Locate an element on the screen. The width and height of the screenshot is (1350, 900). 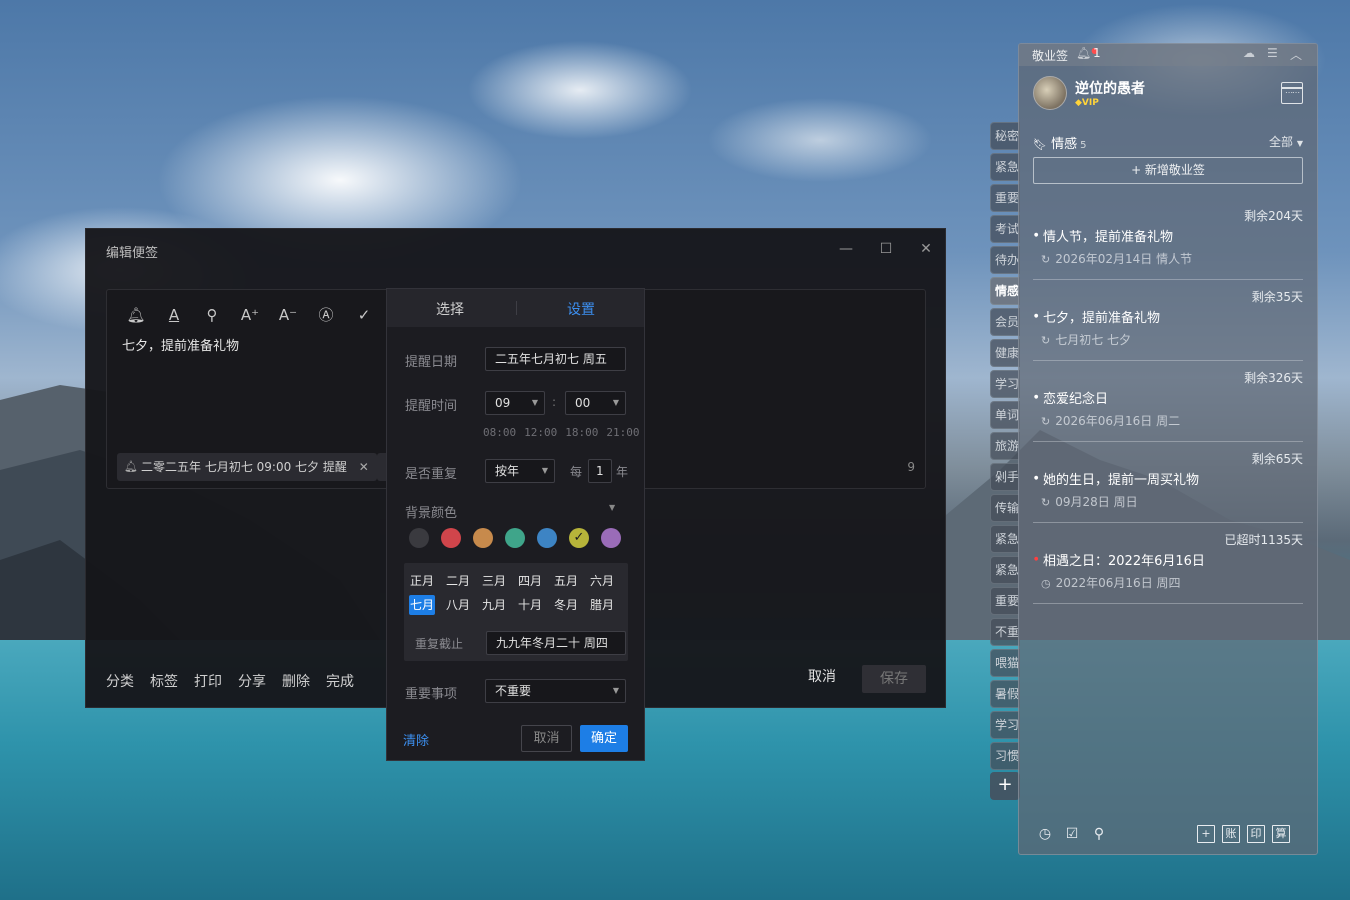
side-tab: 不重 is located at coordinates (1005, 632).